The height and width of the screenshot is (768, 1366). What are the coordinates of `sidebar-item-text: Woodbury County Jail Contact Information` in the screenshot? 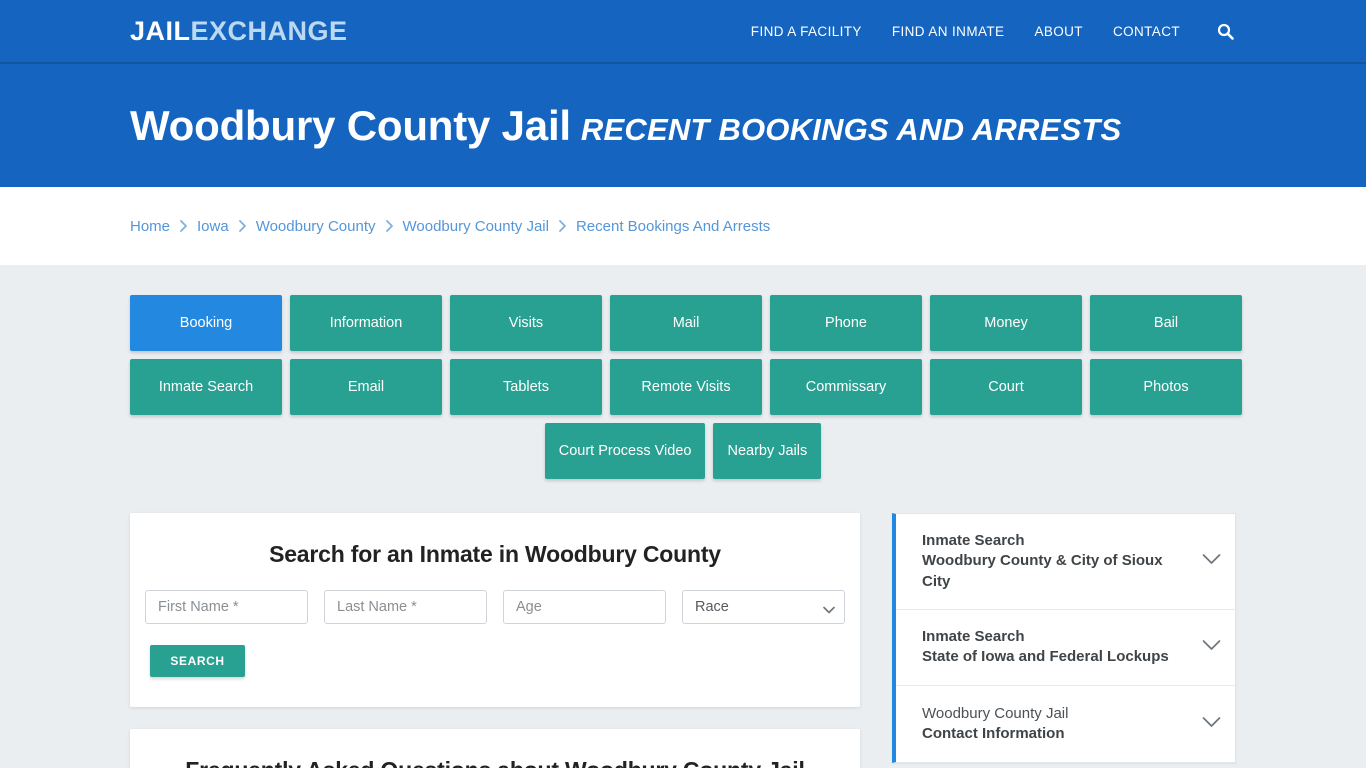 It's located at (1057, 724).